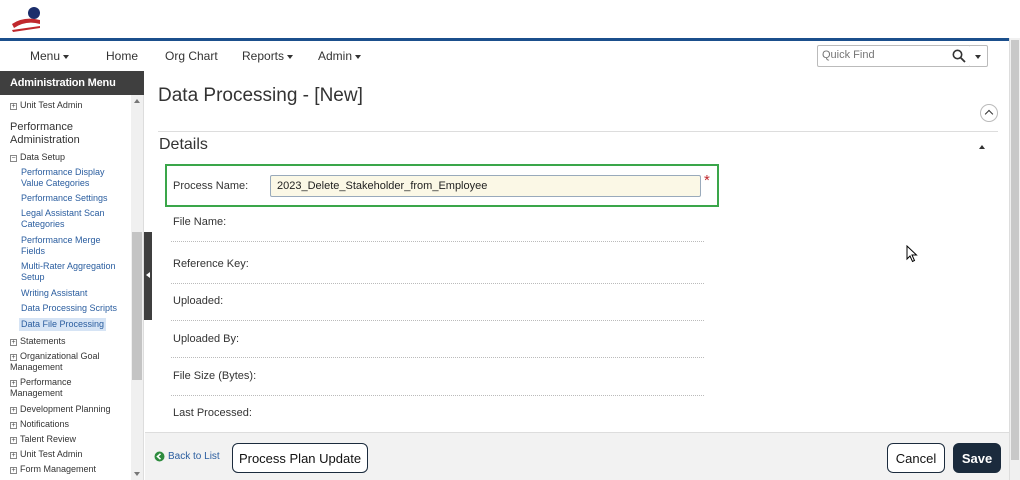  What do you see at coordinates (27, 19) in the screenshot?
I see `company-logo` at bounding box center [27, 19].